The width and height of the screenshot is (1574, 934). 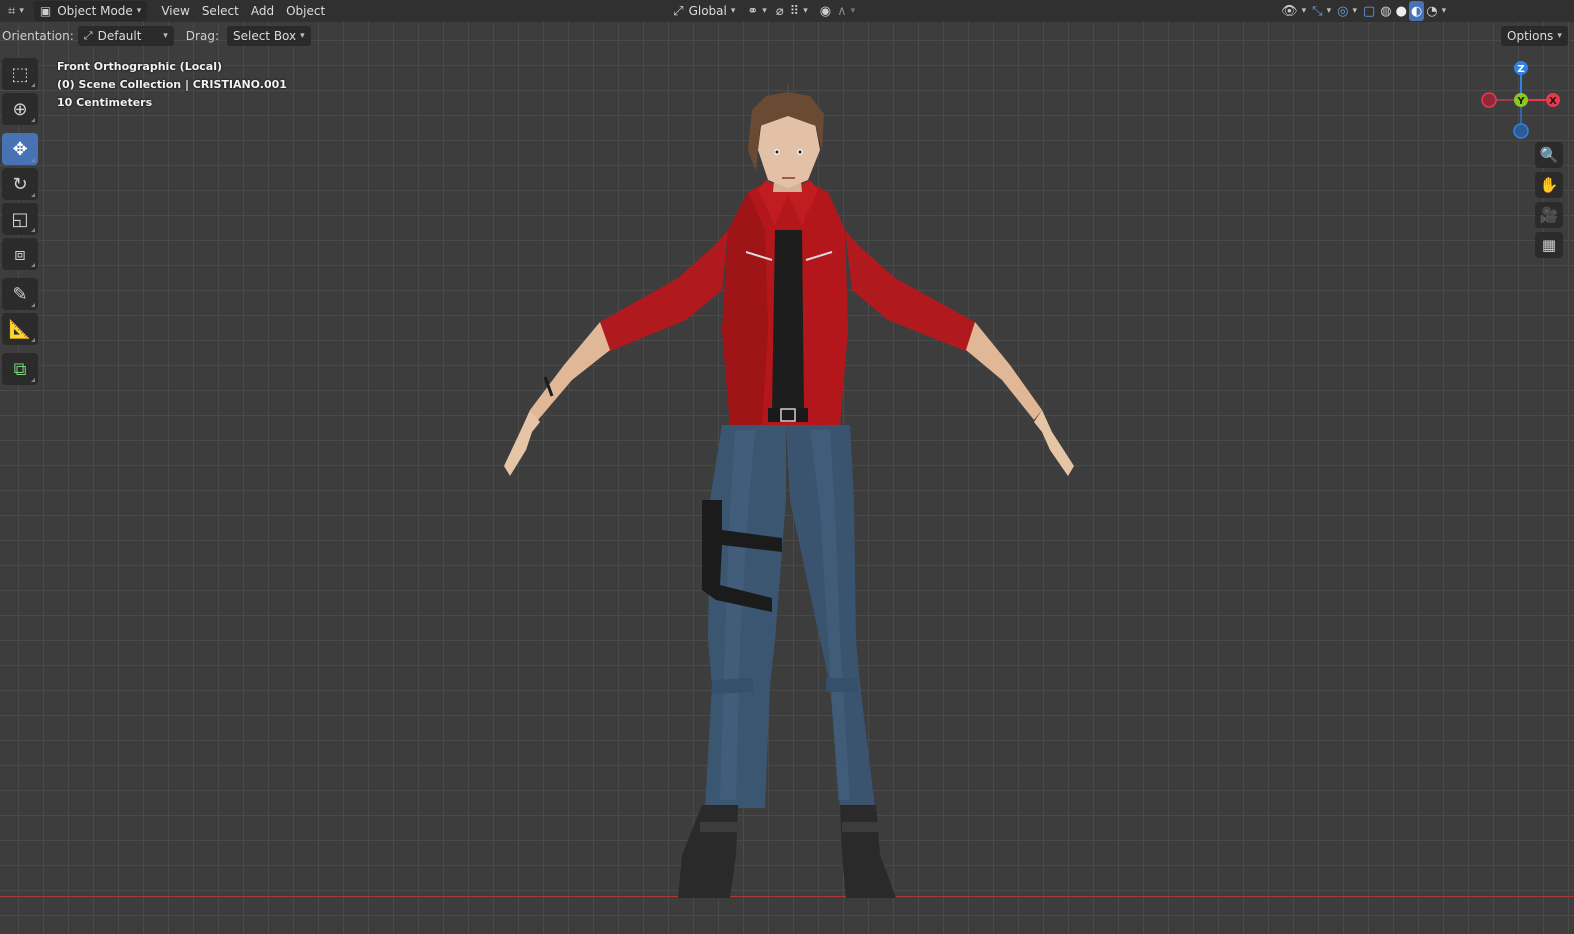 I want to click on options-label: Options, so click(x=1530, y=36).